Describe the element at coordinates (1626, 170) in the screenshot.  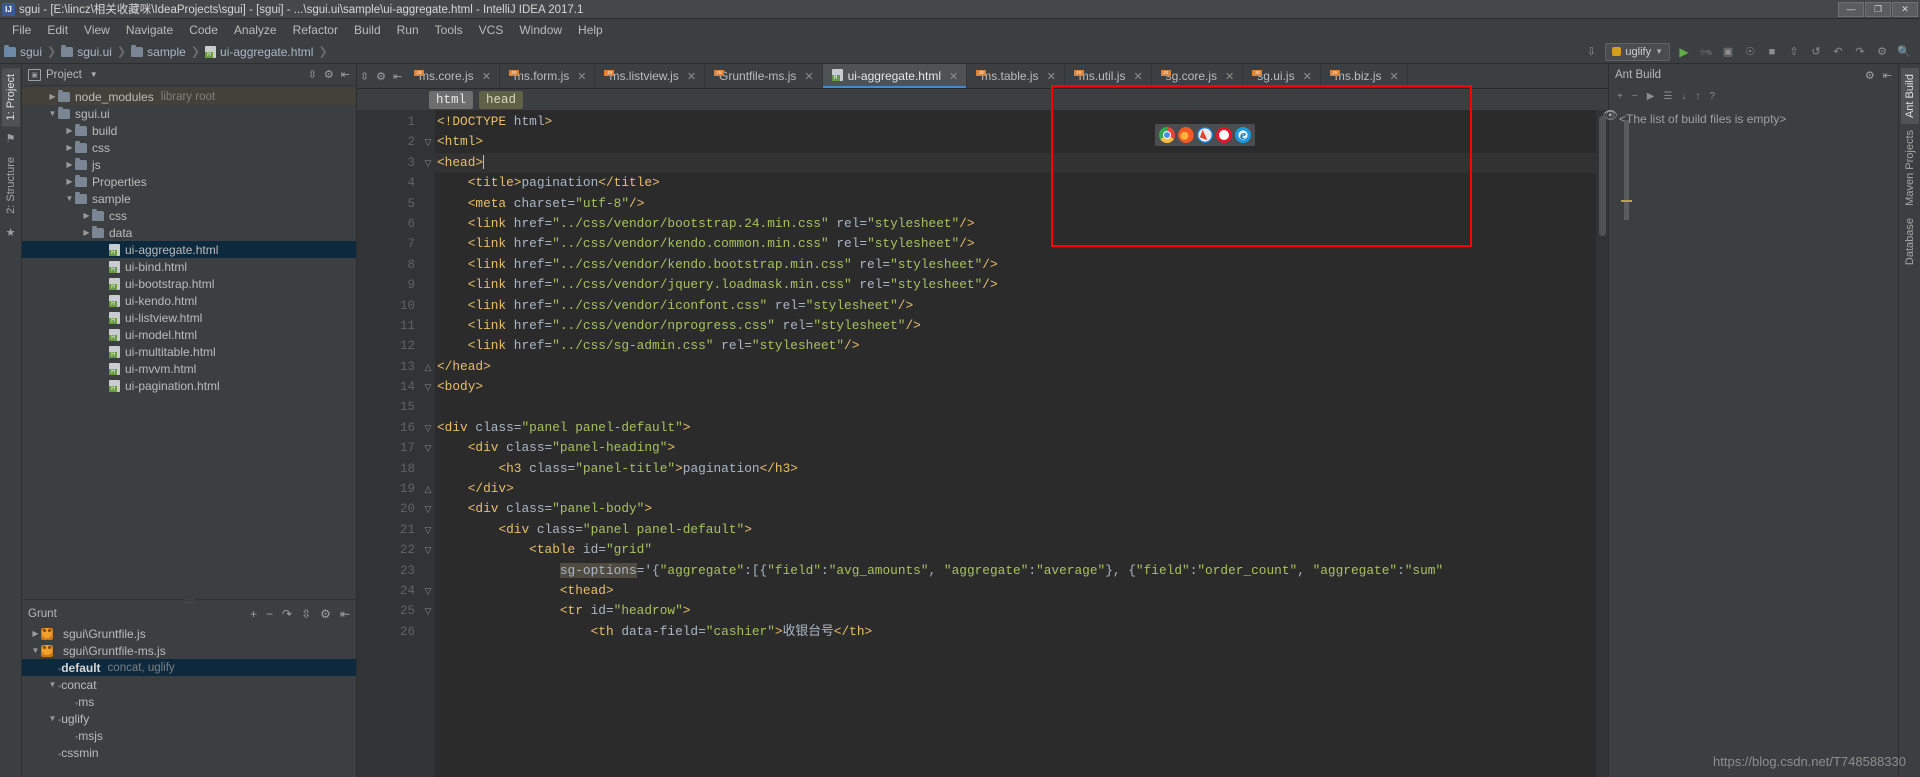
I see `preview-scrollbar` at that location.